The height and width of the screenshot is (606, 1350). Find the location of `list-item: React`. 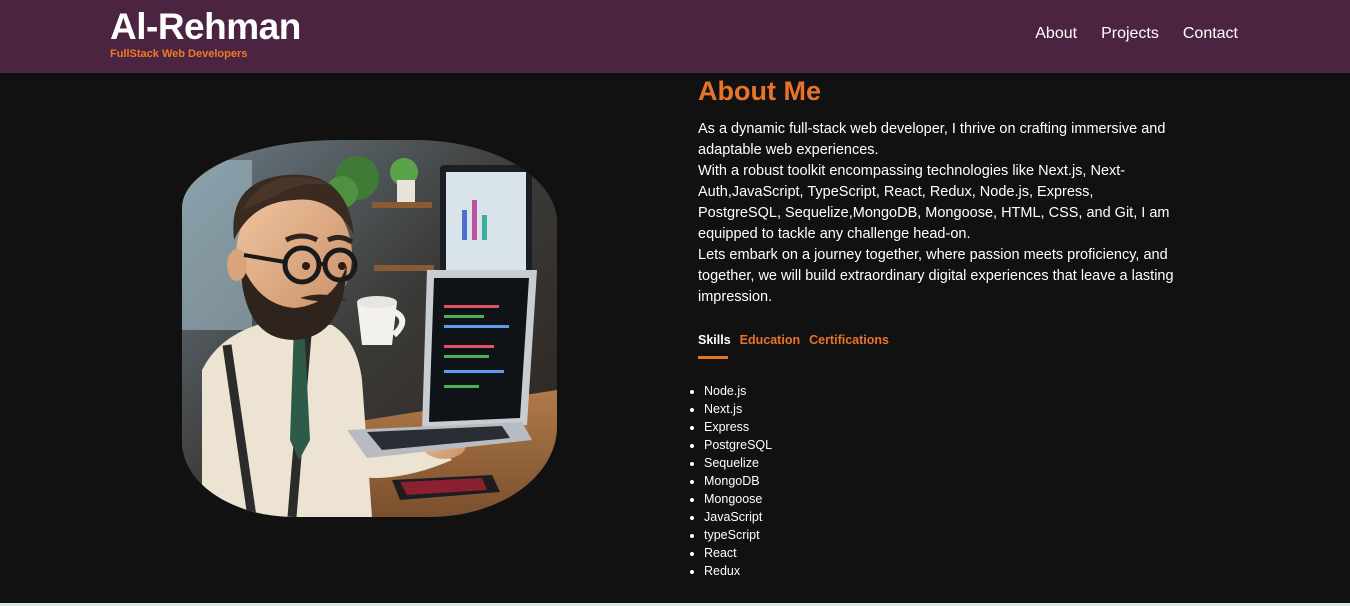

list-item: React is located at coordinates (738, 553).